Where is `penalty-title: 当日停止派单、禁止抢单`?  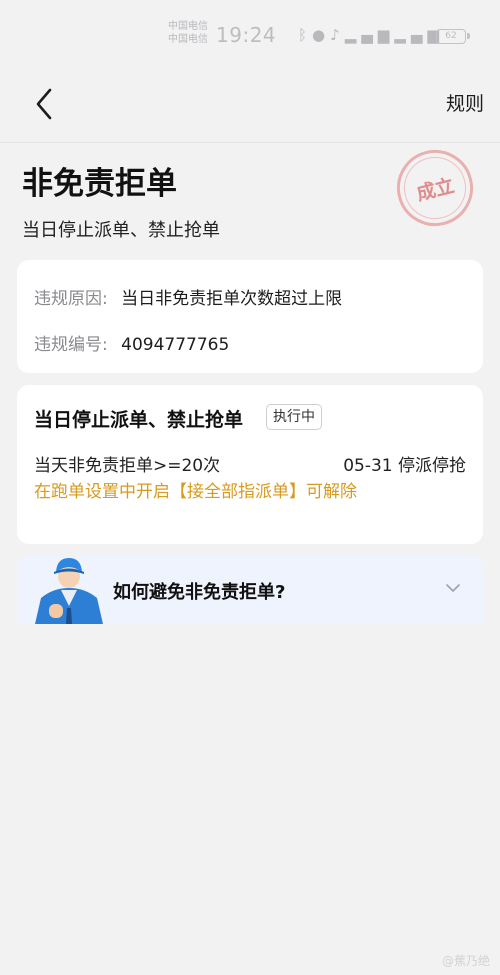 penalty-title: 当日停止派单、禁止抢单 is located at coordinates (139, 420).